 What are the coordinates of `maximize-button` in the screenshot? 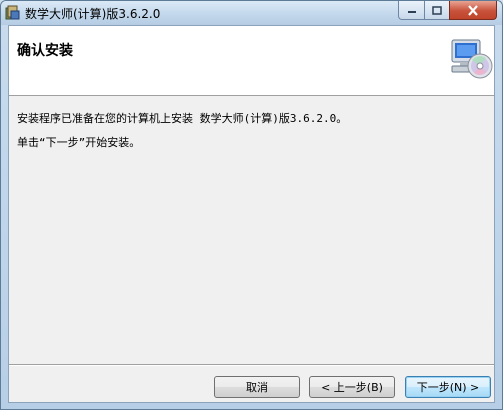 It's located at (437, 10).